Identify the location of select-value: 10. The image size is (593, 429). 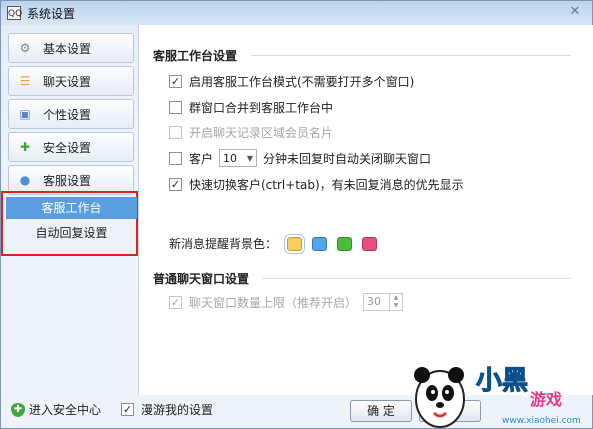
(230, 158).